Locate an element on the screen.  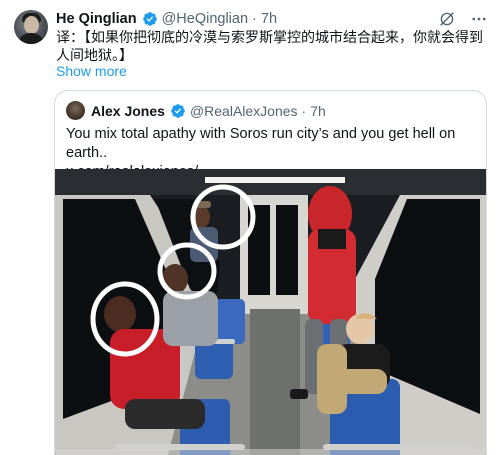
author-avatar is located at coordinates (31, 27).